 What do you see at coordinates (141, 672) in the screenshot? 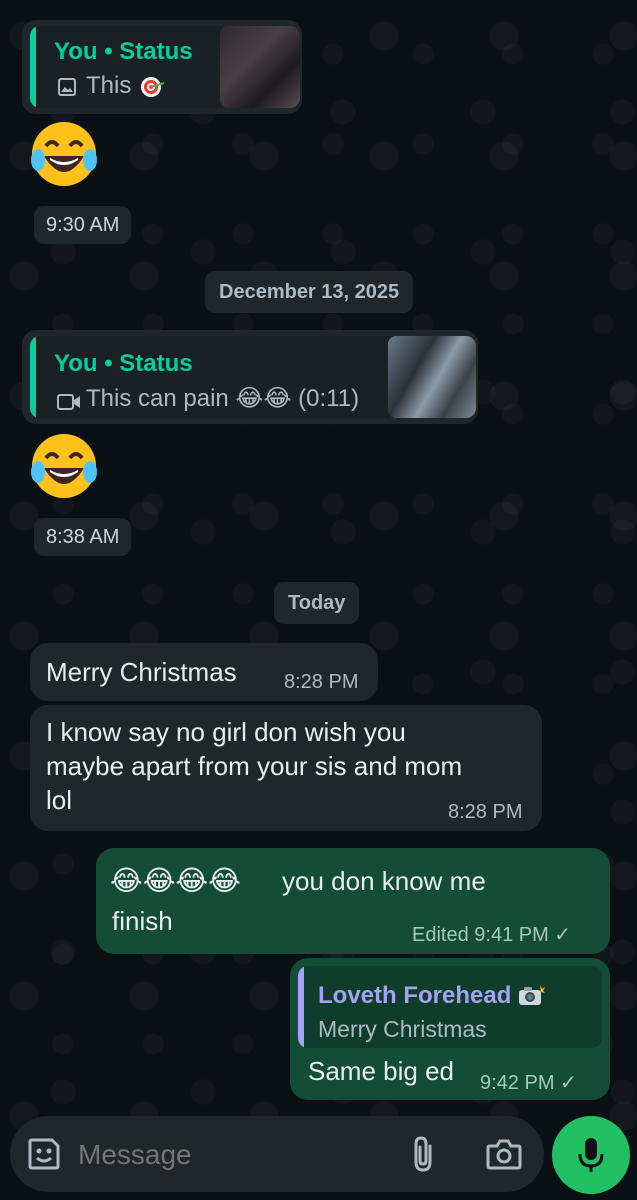
I see `message-text: Merry Christmas` at bounding box center [141, 672].